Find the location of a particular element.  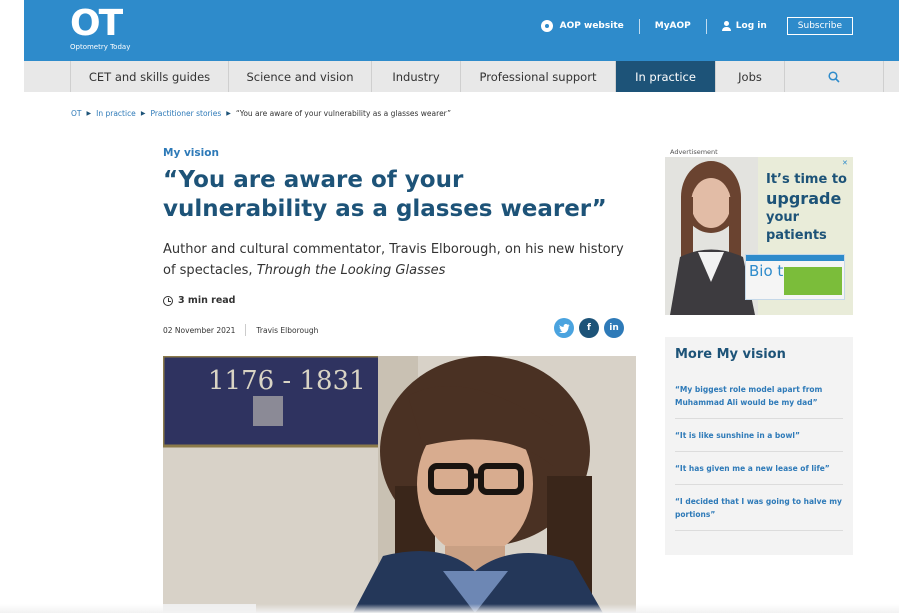

article-date: 02 November 2021 is located at coordinates (199, 330).